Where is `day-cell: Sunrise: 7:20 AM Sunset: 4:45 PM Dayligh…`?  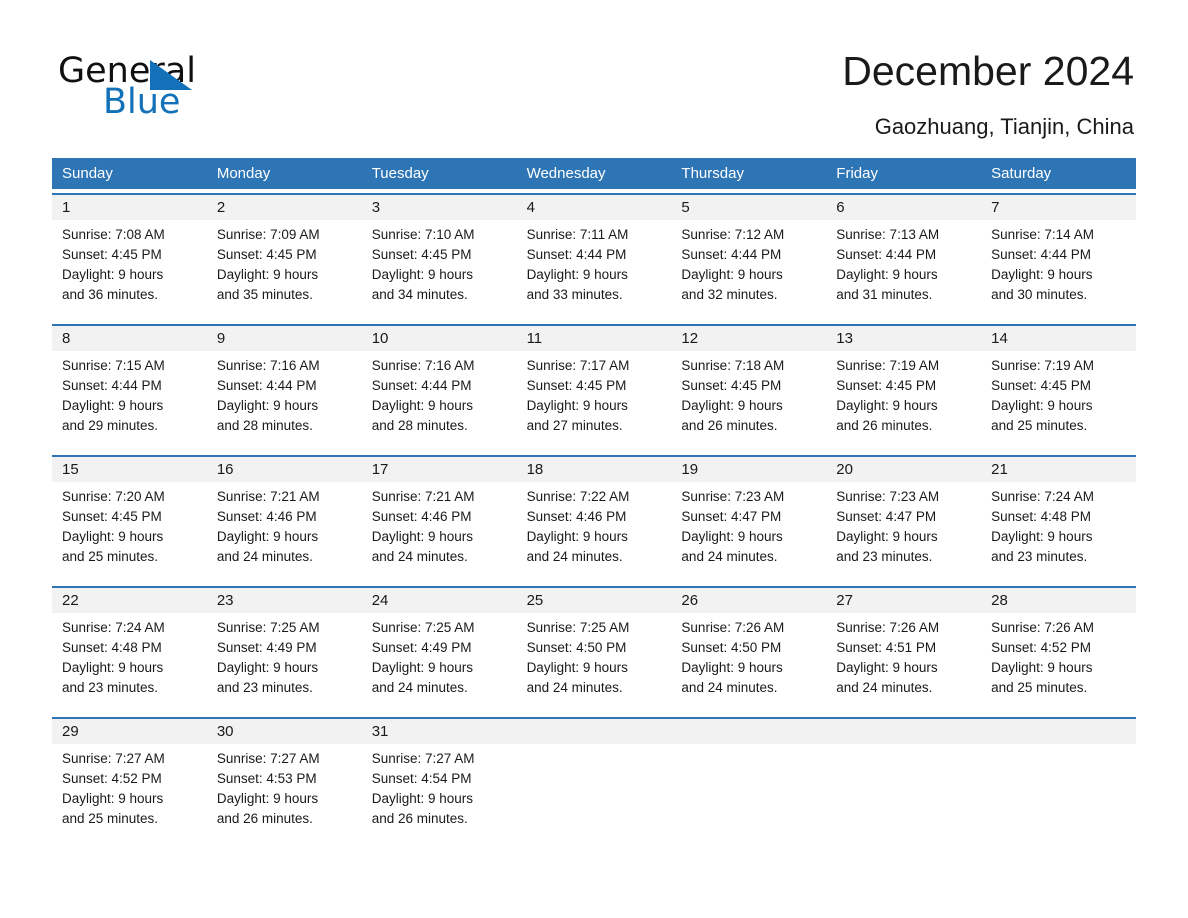 day-cell: Sunrise: 7:20 AM Sunset: 4:45 PM Dayligh… is located at coordinates (129, 534).